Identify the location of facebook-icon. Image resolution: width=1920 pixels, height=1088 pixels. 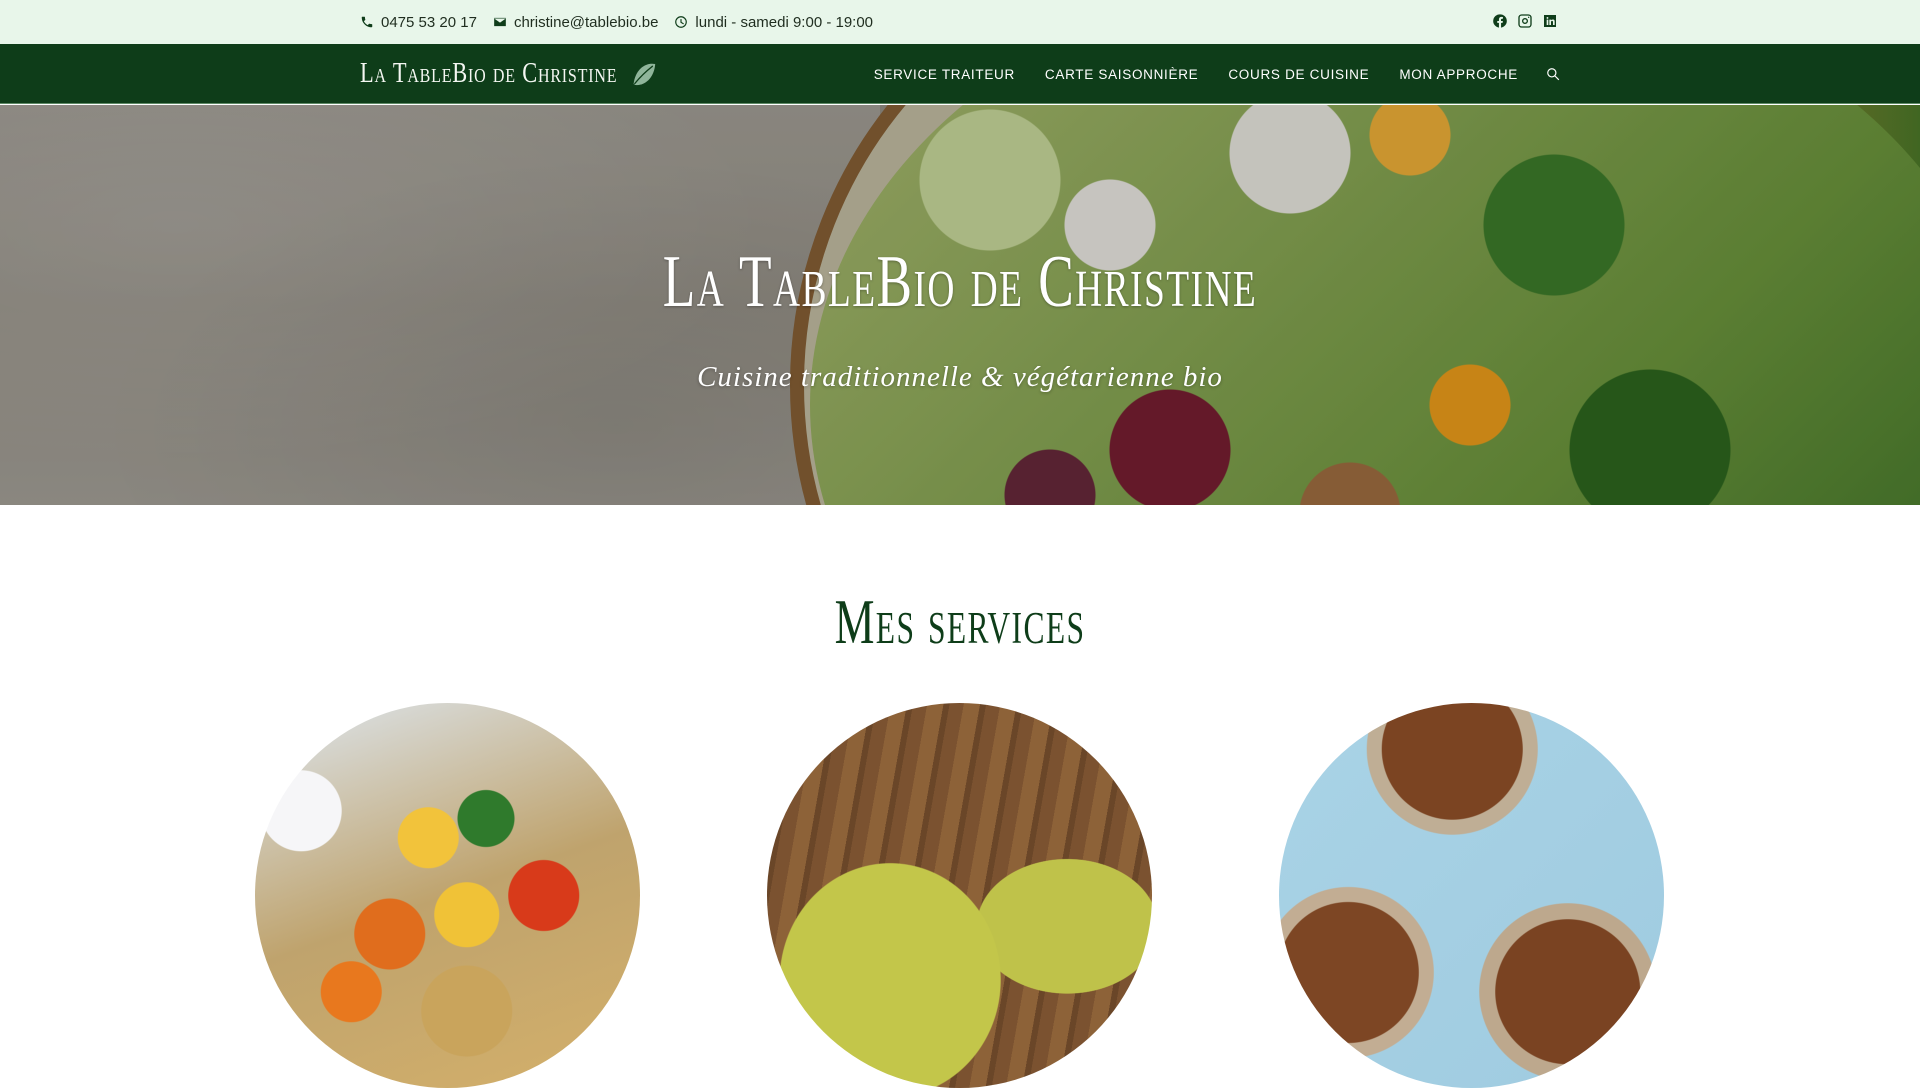
(1501, 22).